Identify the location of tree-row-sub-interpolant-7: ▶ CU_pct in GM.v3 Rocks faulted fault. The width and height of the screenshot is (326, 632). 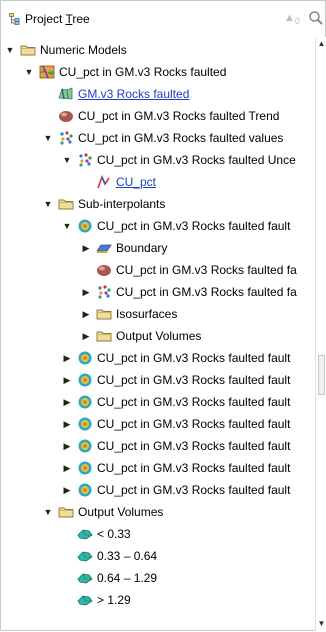
(158, 468).